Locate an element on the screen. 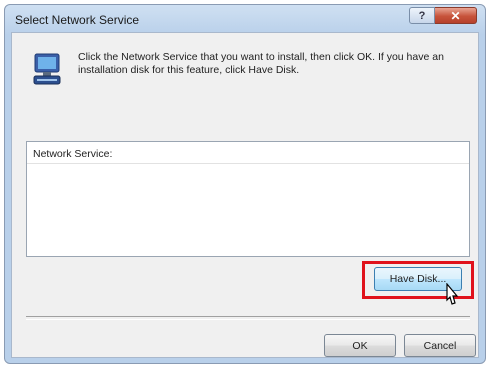 The image size is (491, 371). cancel-label: Cancel is located at coordinates (440, 345).